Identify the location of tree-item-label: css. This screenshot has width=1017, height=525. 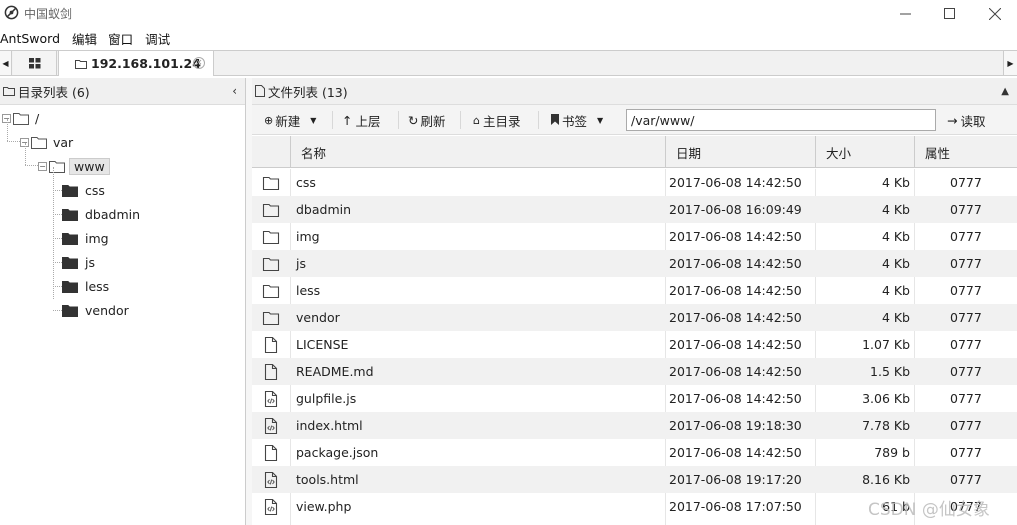
(95, 190).